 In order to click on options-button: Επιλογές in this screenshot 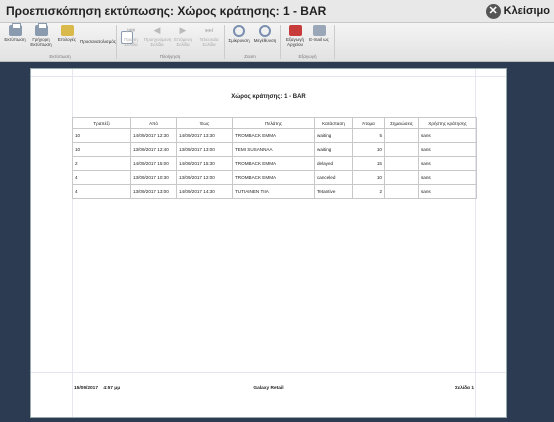, I will do `click(67, 39)`.